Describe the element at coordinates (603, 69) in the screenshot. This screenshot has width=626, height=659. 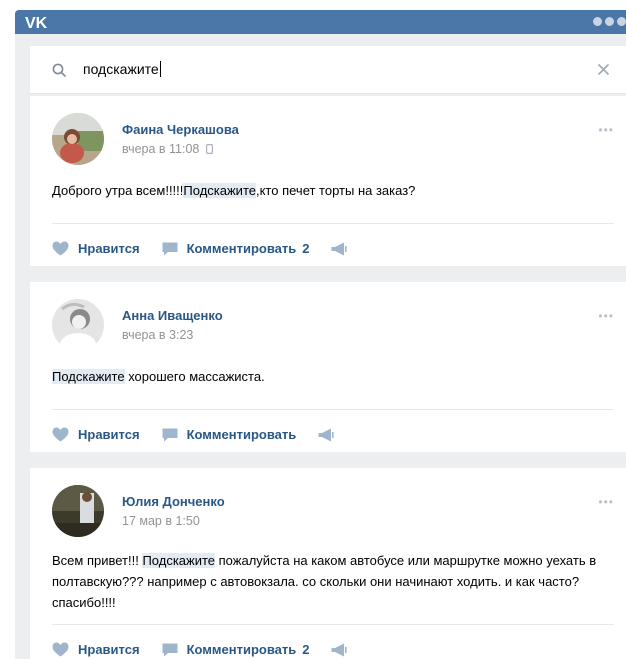
I see `close-icon` at that location.